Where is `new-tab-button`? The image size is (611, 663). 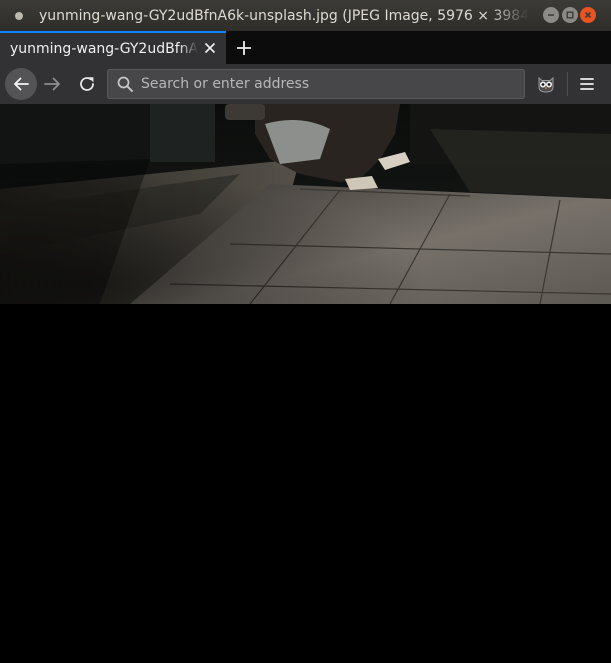 new-tab-button is located at coordinates (244, 47).